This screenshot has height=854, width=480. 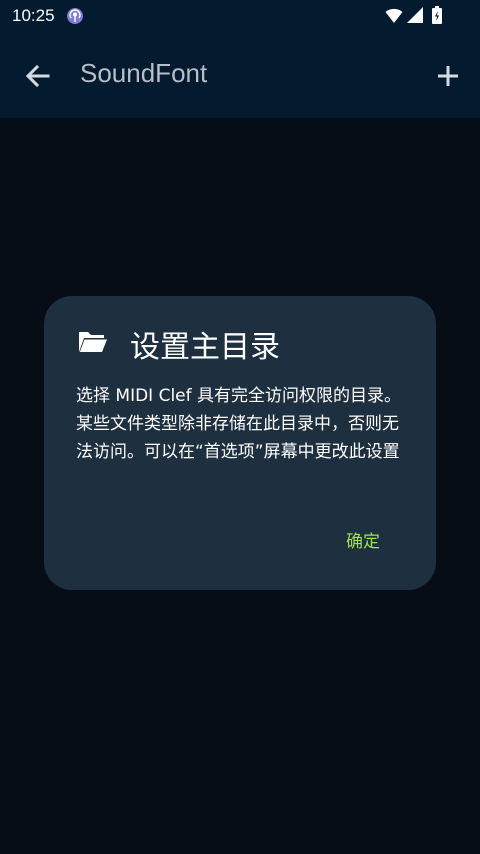 I want to click on ok-button: 确定, so click(x=363, y=539).